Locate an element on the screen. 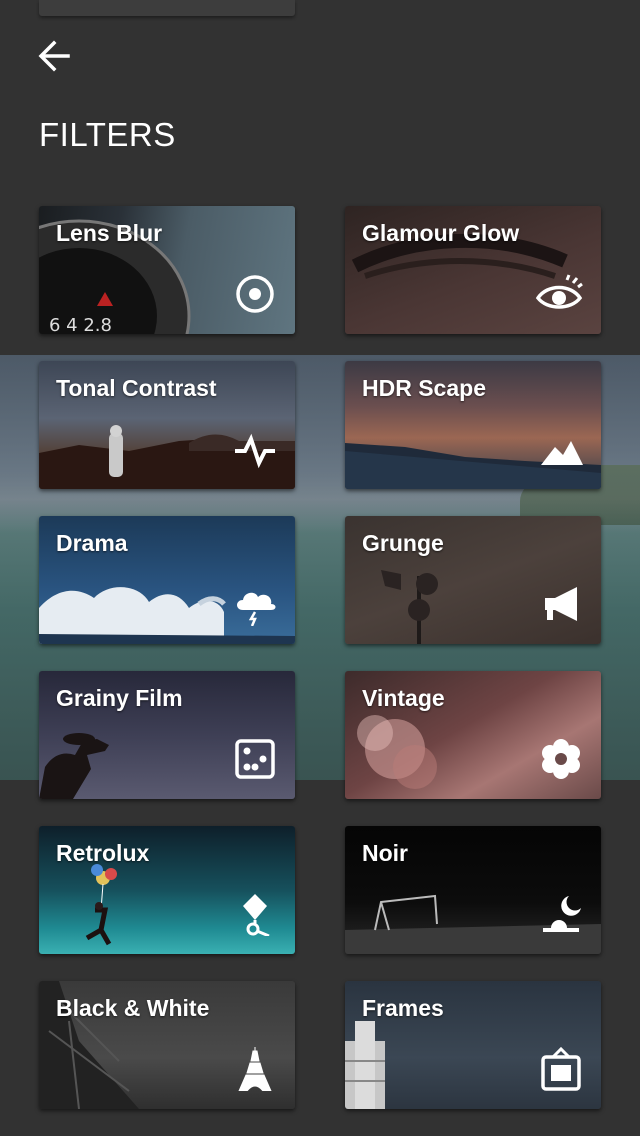  filter-label: Retrolux is located at coordinates (103, 853).